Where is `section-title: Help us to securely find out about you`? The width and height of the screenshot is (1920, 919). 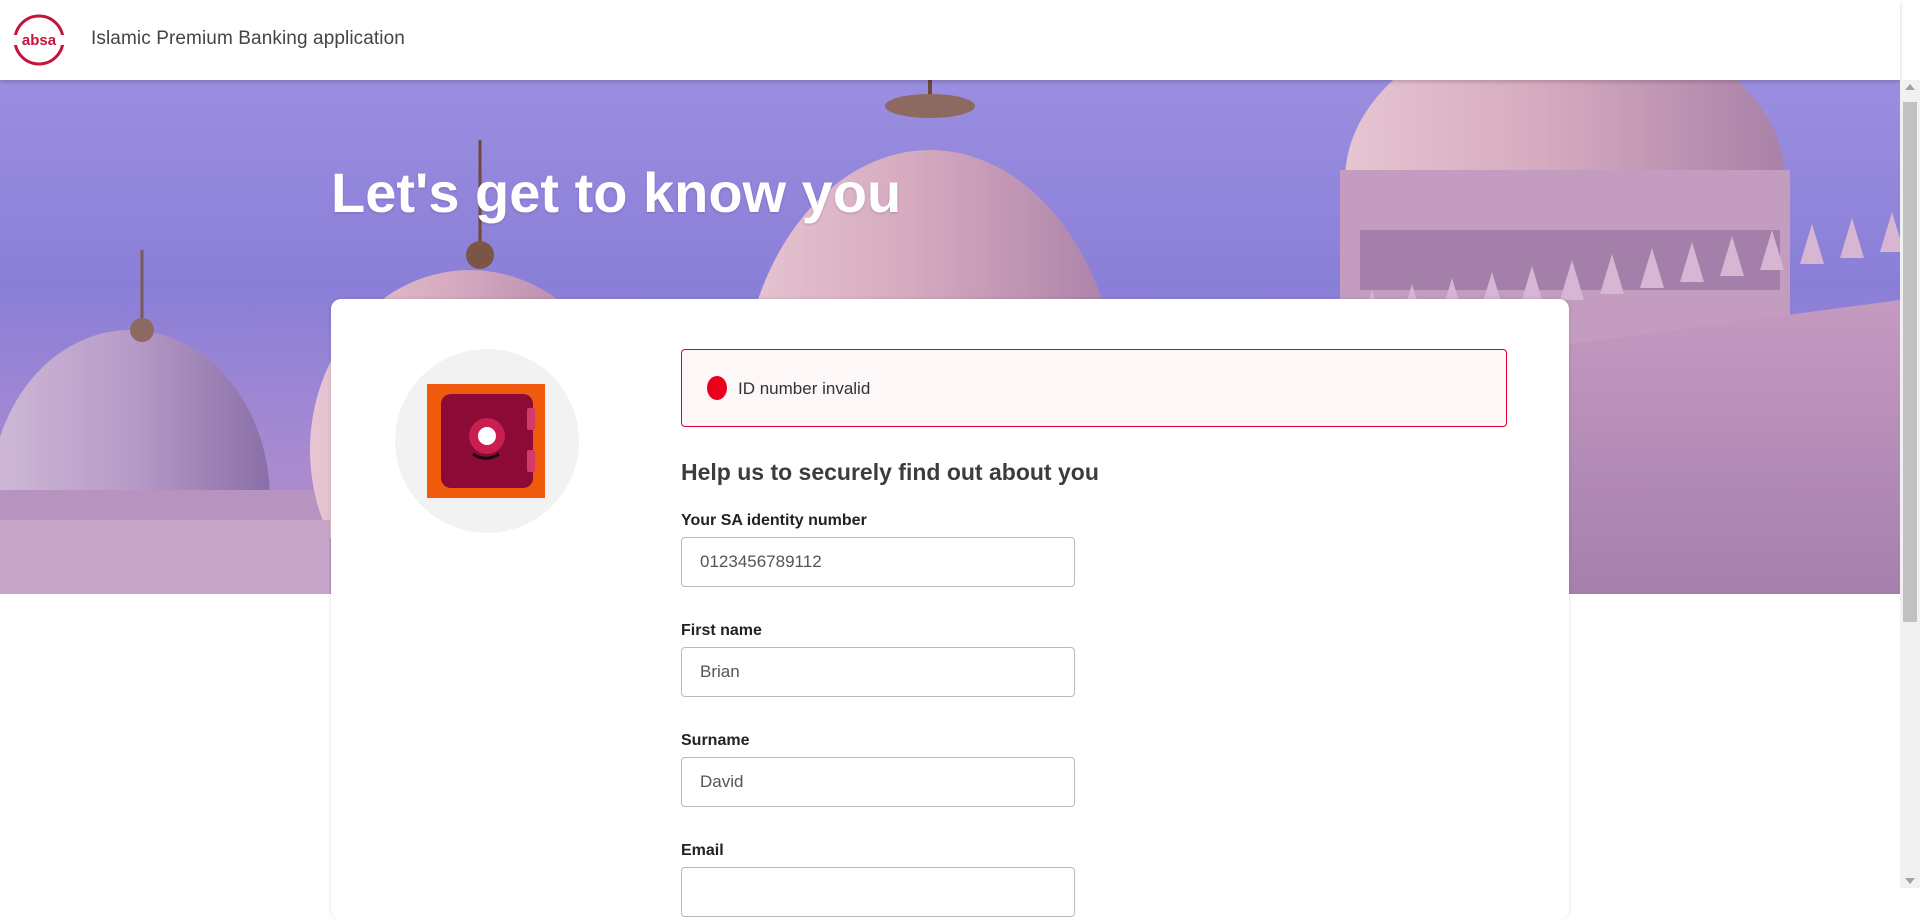 section-title: Help us to securely find out about you is located at coordinates (890, 472).